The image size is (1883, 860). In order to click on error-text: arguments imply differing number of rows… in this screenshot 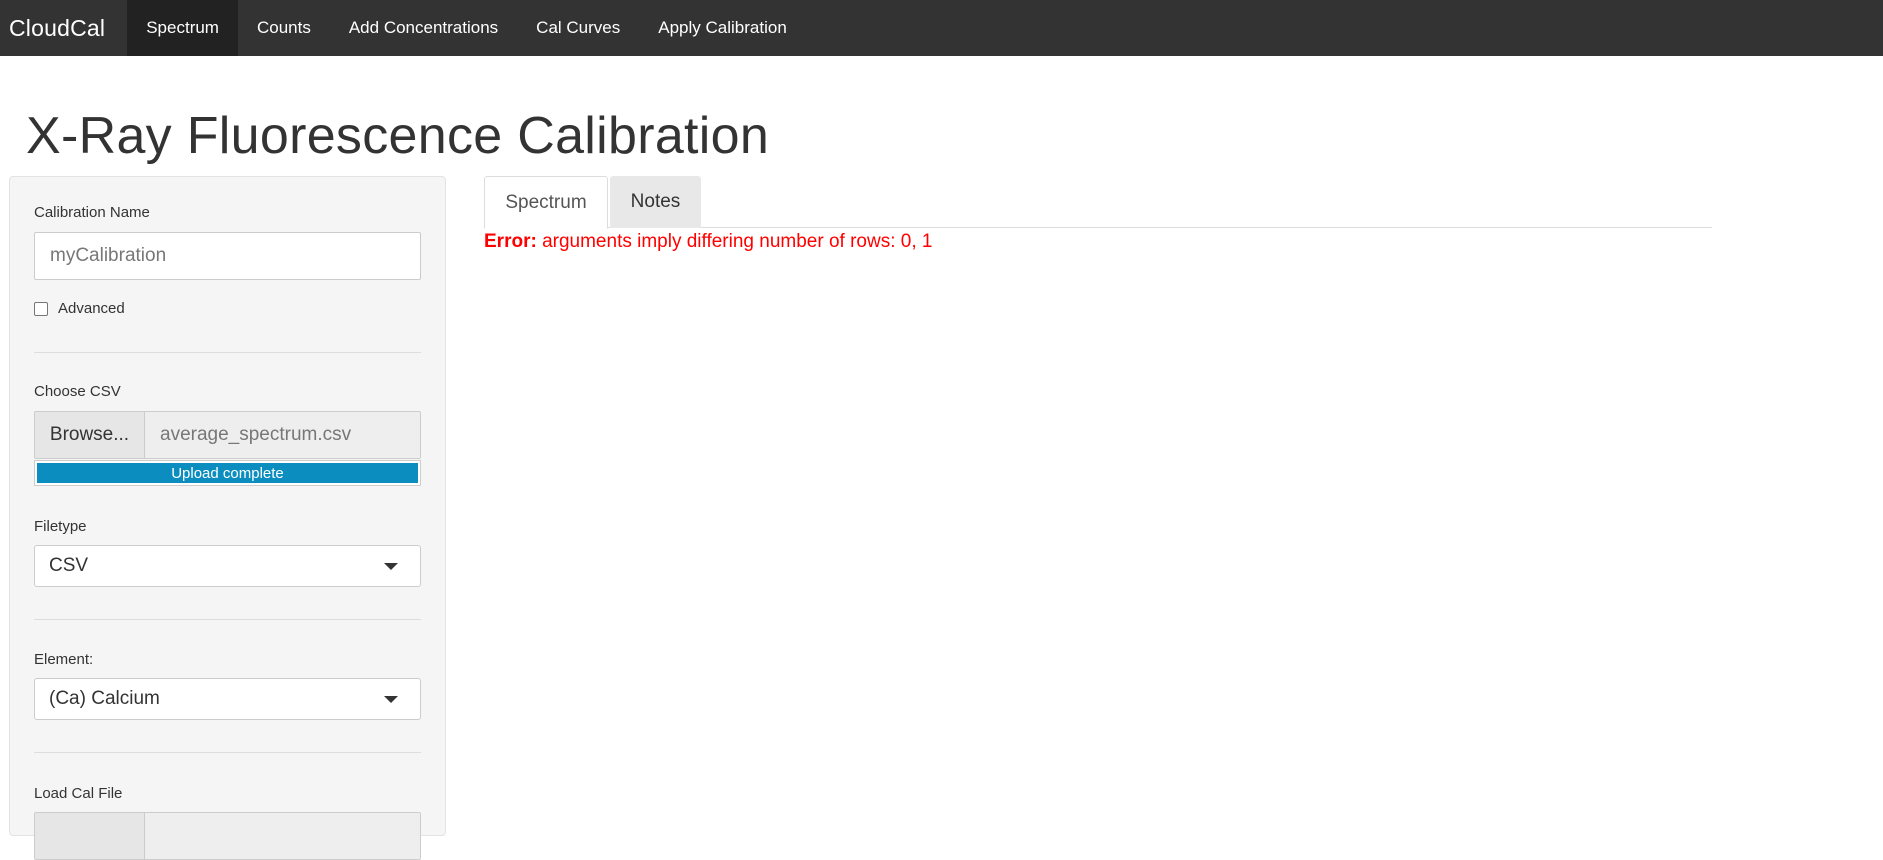, I will do `click(737, 241)`.